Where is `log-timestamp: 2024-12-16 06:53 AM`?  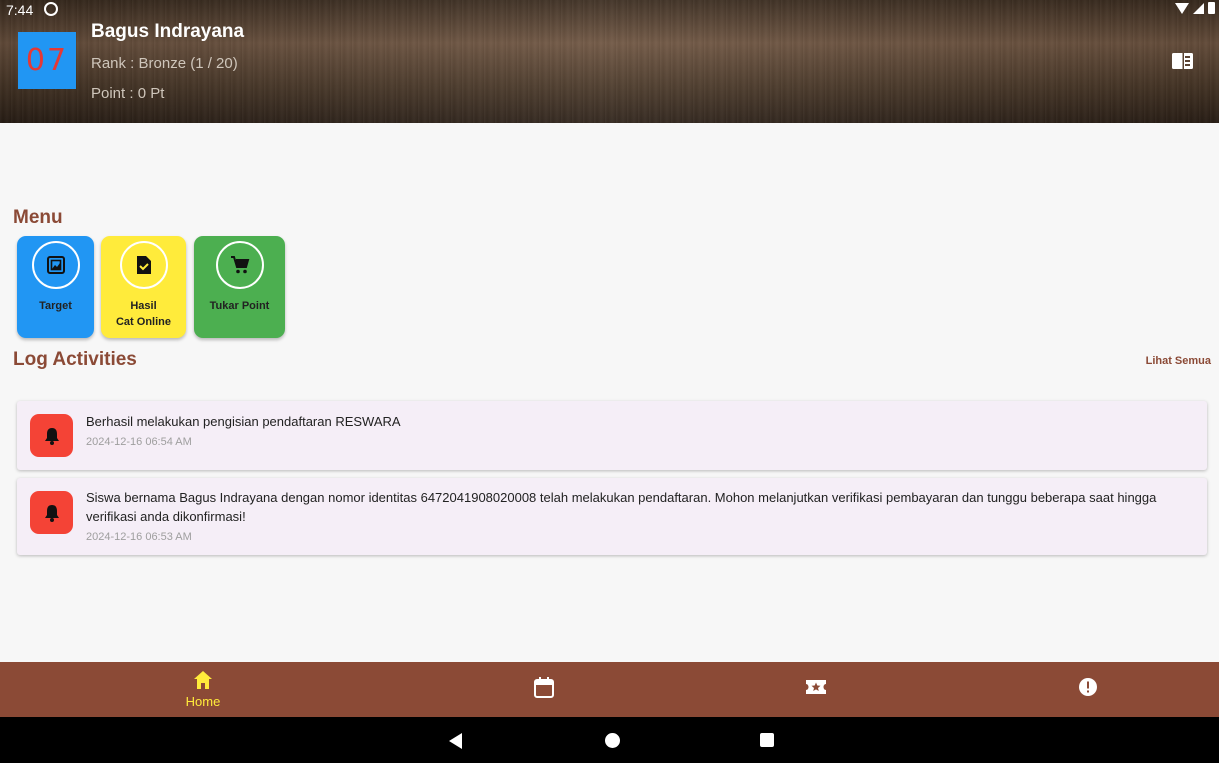 log-timestamp: 2024-12-16 06:53 AM is located at coordinates (139, 537).